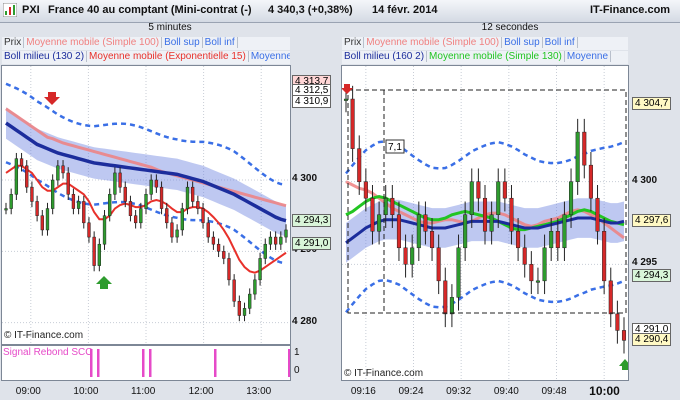  What do you see at coordinates (652, 340) in the screenshot?
I see `value-tag: 4 290,4` at bounding box center [652, 340].